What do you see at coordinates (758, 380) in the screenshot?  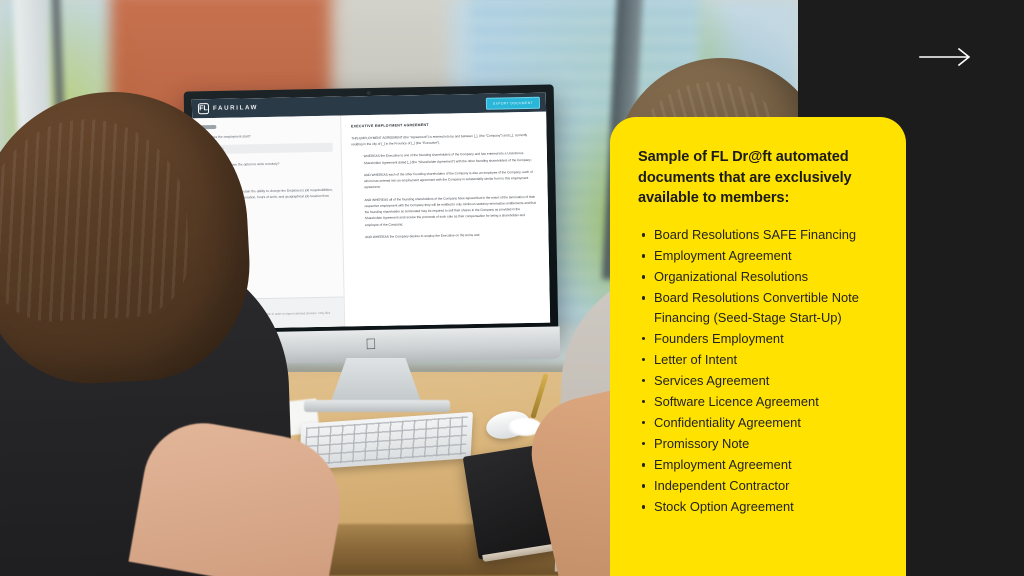 I see `list-item: Services Agreement` at bounding box center [758, 380].